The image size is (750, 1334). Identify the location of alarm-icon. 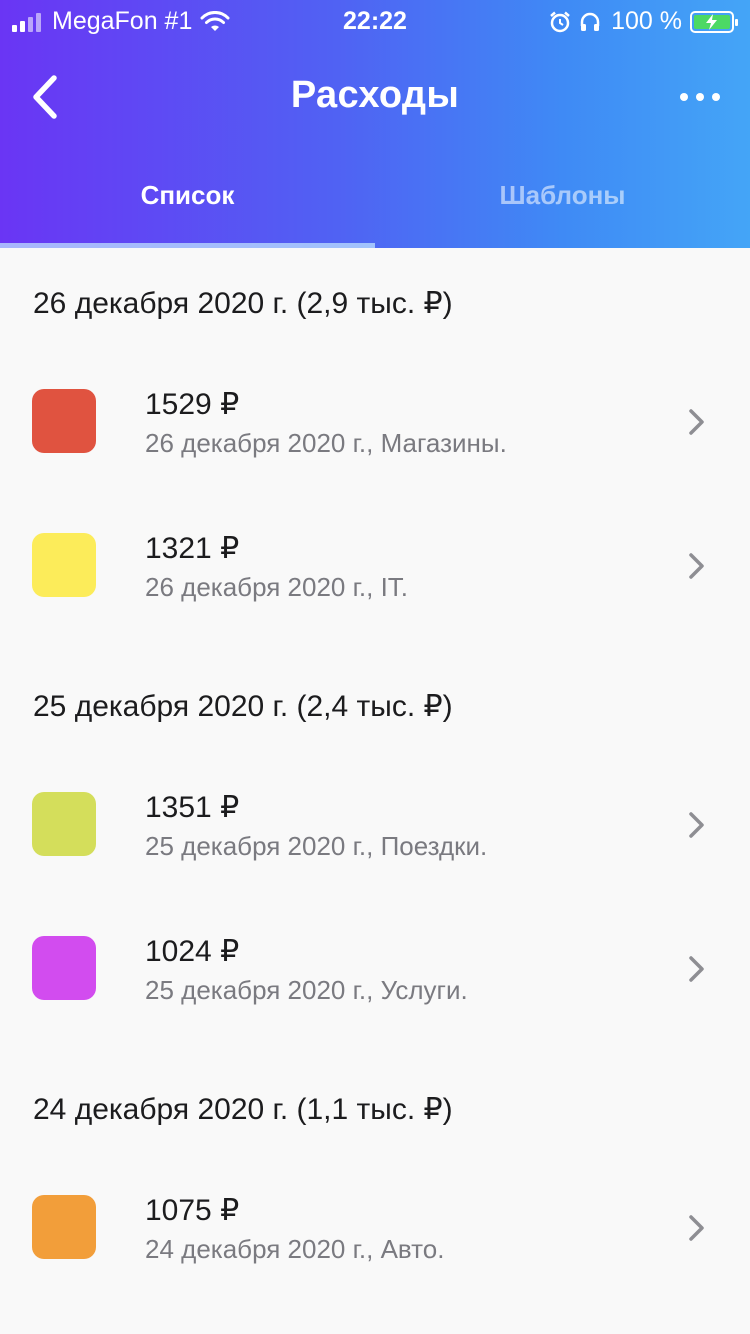
(560, 21).